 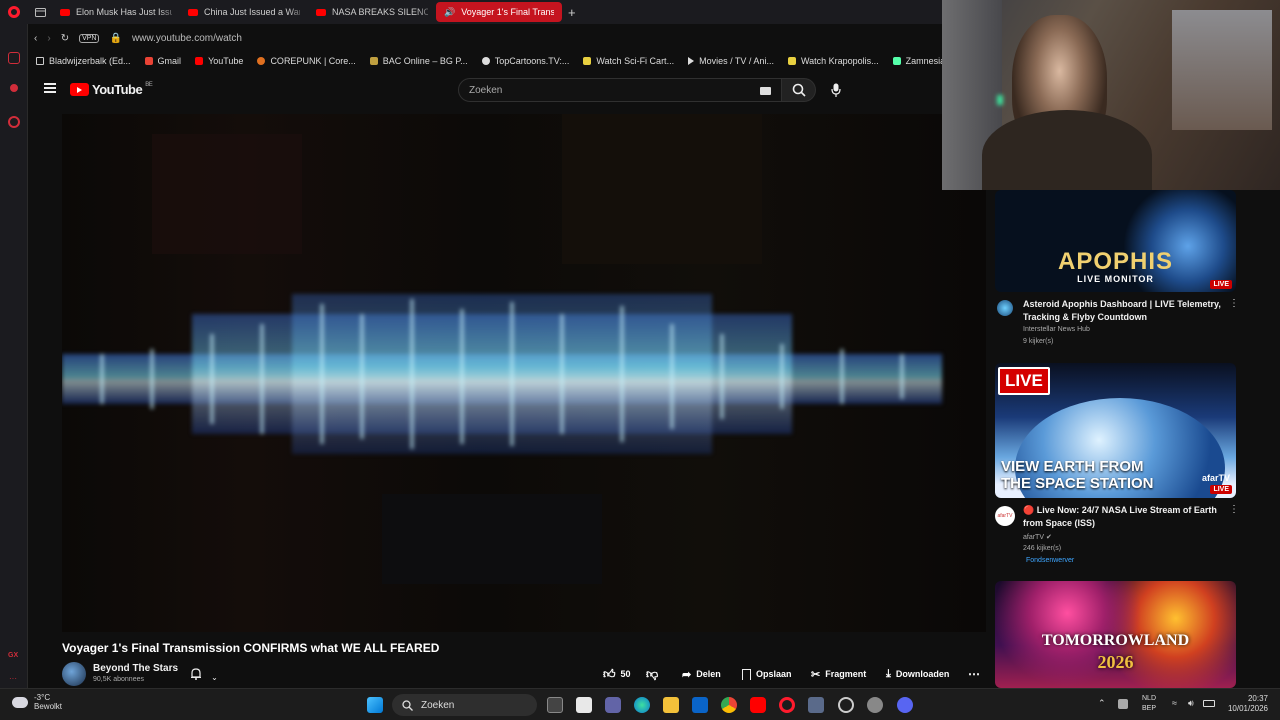 I want to click on windows-start-icon, so click(x=375, y=705).